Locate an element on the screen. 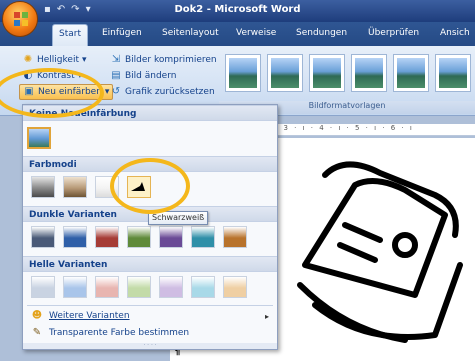 The image size is (475, 361). set-transparent-color-label: Transparente Farbe bestimmen is located at coordinates (119, 333).